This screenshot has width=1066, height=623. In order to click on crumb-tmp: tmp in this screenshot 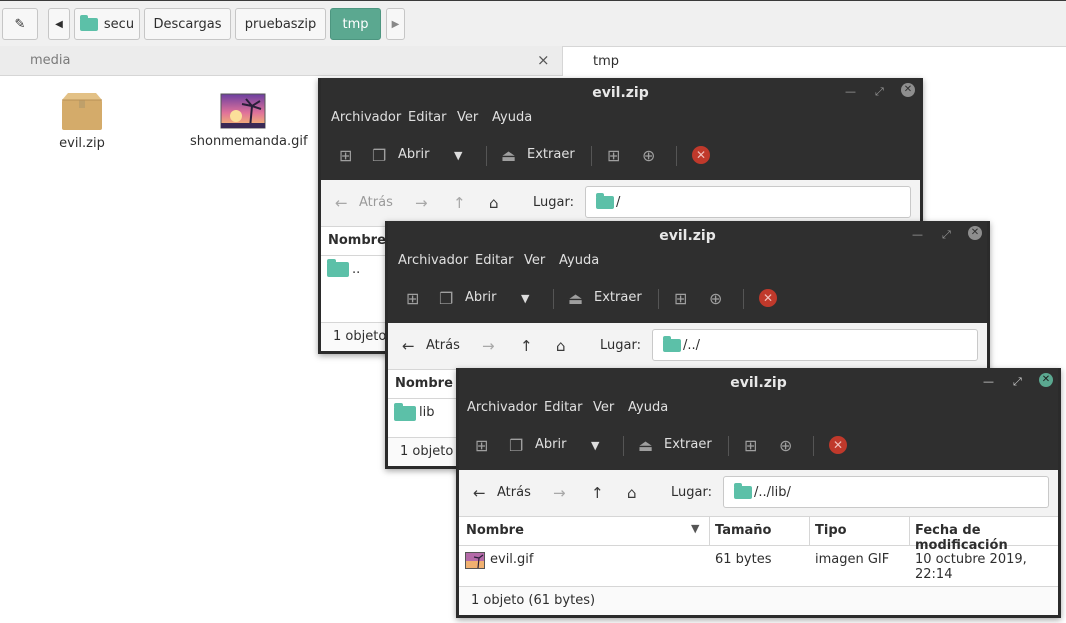, I will do `click(355, 24)`.